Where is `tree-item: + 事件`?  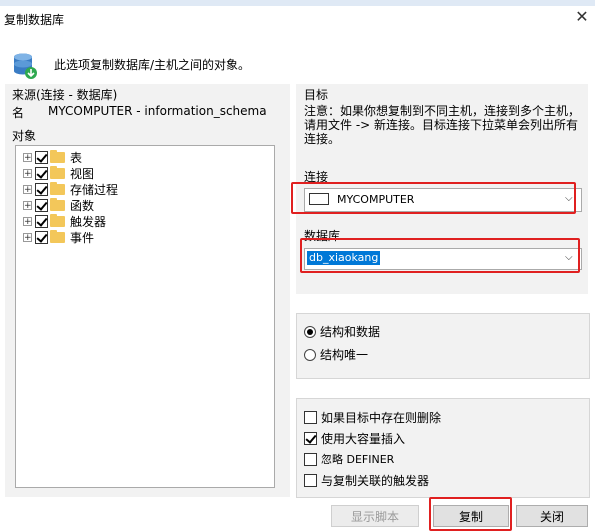 tree-item: + 事件 is located at coordinates (58, 237).